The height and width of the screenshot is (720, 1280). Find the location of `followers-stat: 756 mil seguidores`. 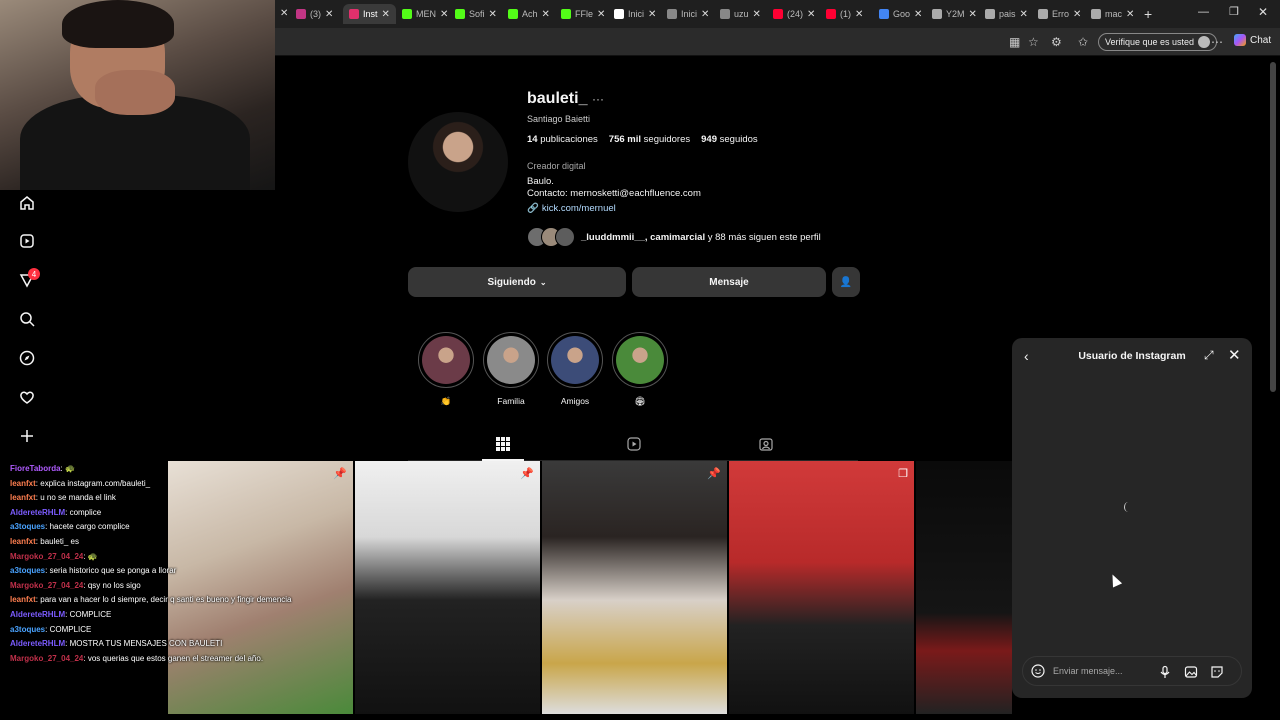

followers-stat: 756 mil seguidores is located at coordinates (649, 139).